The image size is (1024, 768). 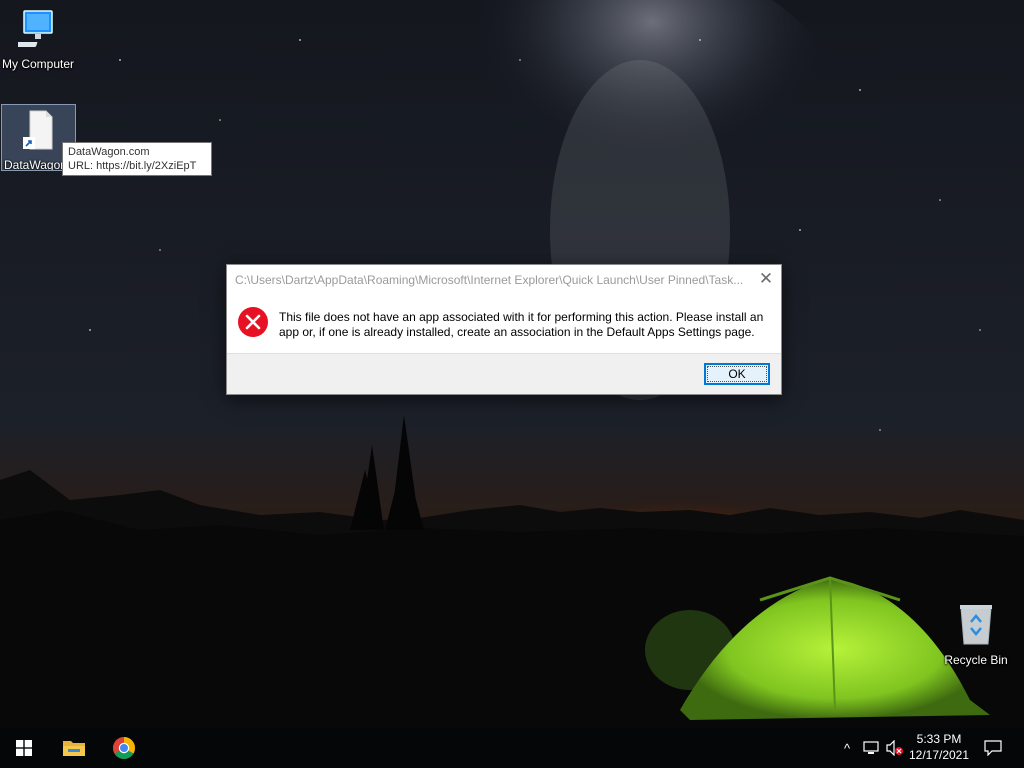 I want to click on clock-time: 5:33 PM, so click(x=939, y=739).